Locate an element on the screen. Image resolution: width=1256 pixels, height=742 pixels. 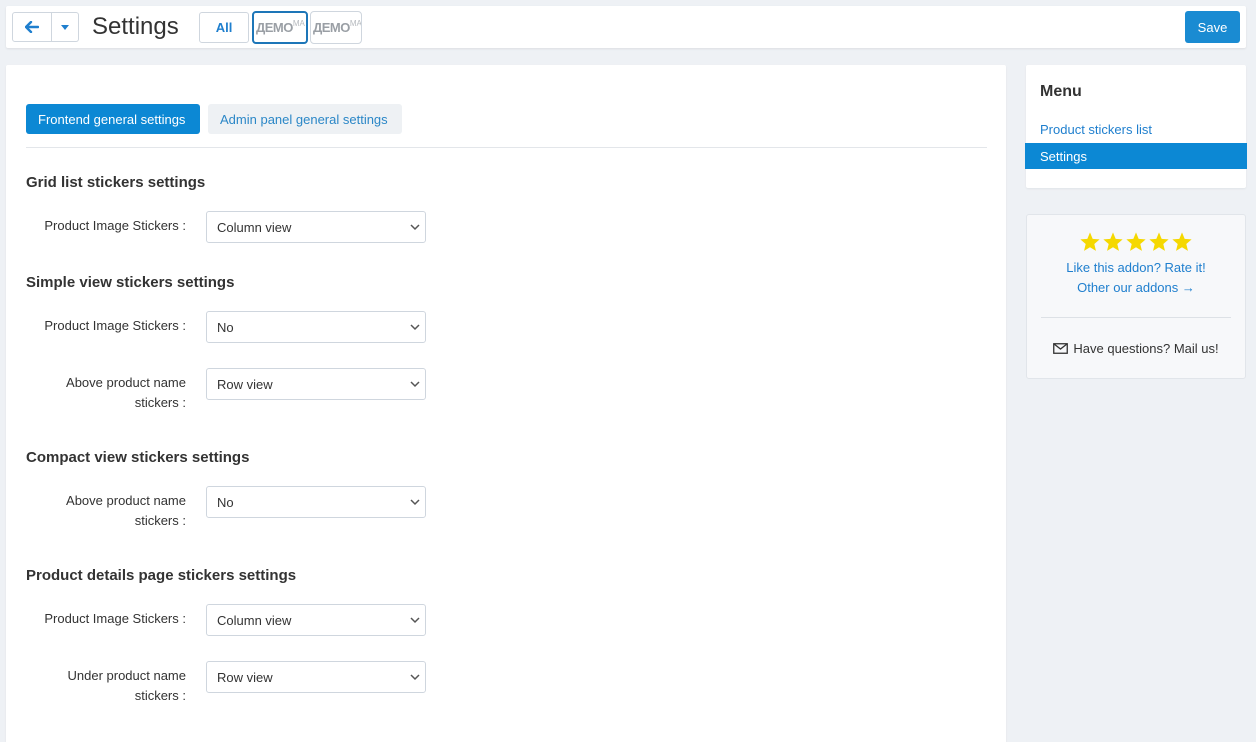
select-grid-image-stickers: Column view is located at coordinates (316, 227).